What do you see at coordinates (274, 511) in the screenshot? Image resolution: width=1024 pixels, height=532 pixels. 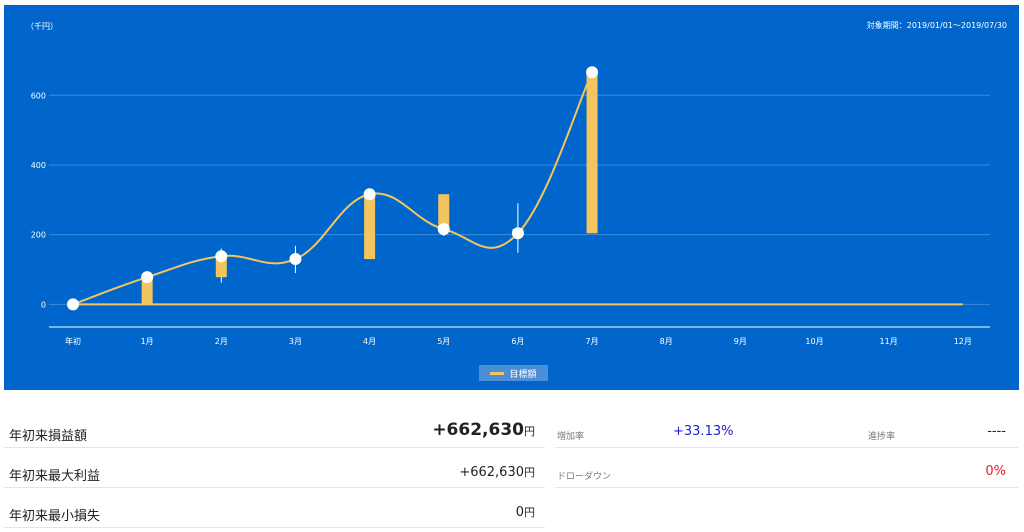 I see `stat-row-ytd-min-loss: 年初来最小損失 0円` at bounding box center [274, 511].